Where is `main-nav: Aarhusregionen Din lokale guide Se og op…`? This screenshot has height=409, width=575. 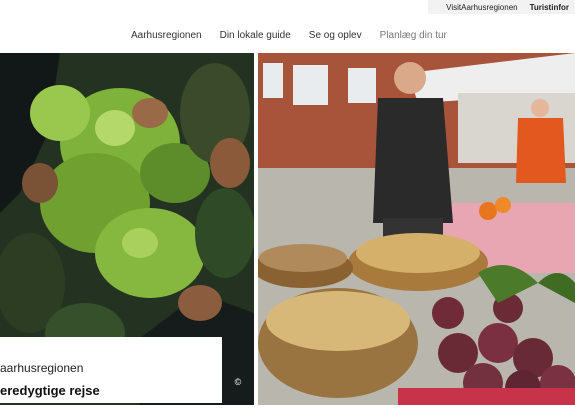
main-nav: Aarhusregionen Din lokale guide Se og op… is located at coordinates (287, 37).